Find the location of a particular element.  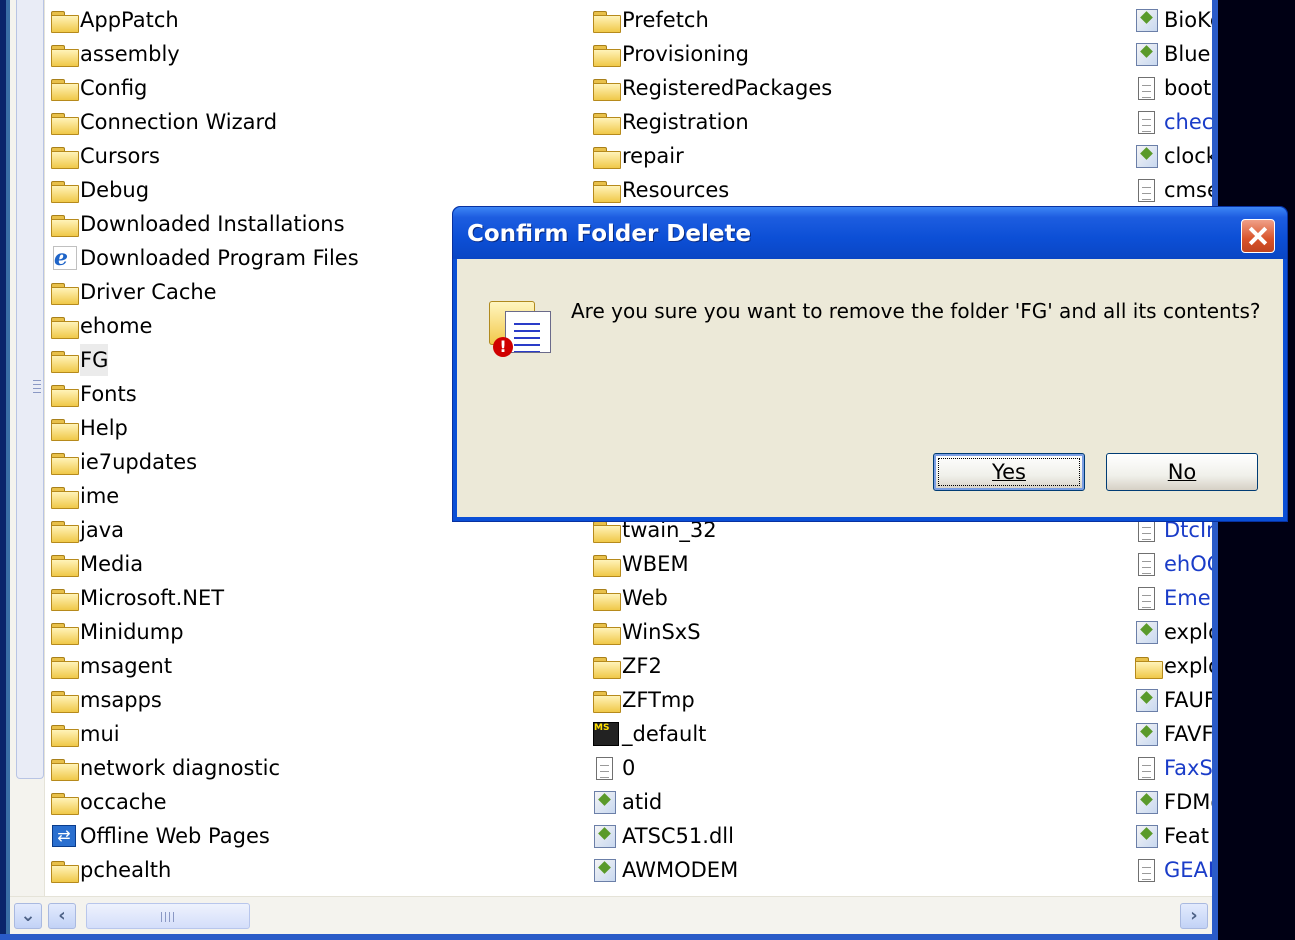

file-list-item: AppPatch is located at coordinates (113, 20).